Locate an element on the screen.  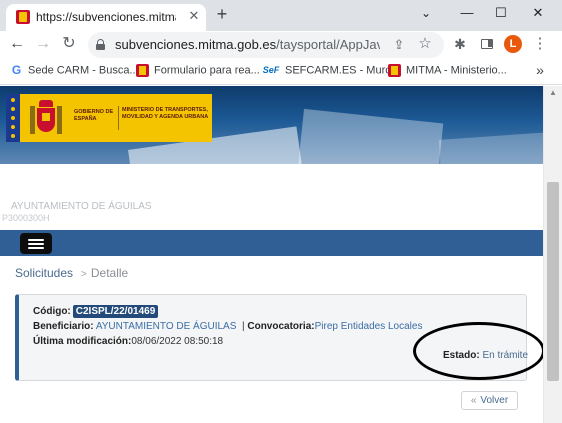
close-window-button: ✕ is located at coordinates (538, 13).